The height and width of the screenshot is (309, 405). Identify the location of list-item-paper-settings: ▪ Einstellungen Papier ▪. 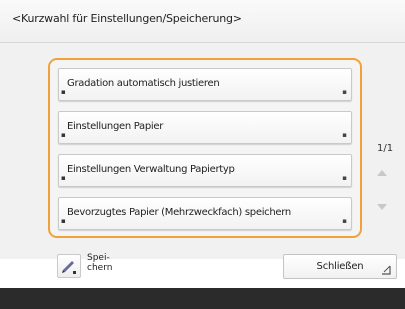
(205, 127).